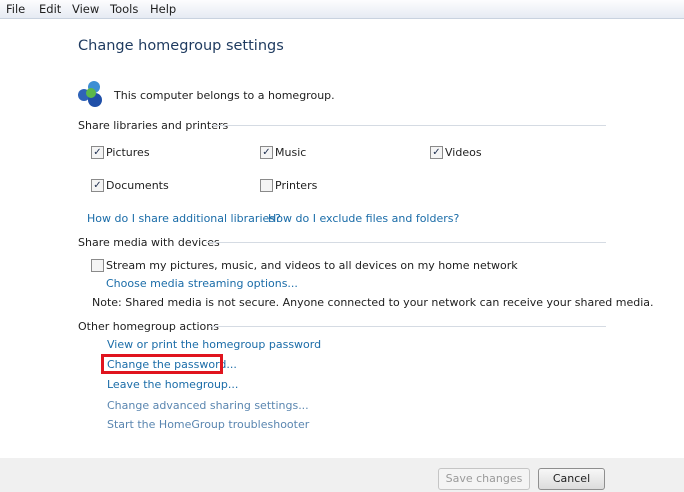 Image resolution: width=684 pixels, height=492 pixels. Describe the element at coordinates (214, 344) in the screenshot. I see `view-print-password-link: View or print the homegroup password` at that location.